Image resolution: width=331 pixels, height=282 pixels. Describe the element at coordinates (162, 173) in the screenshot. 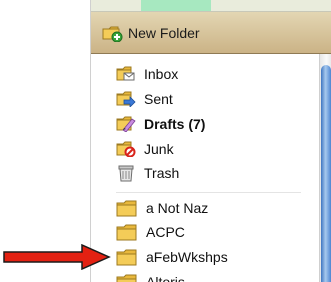

I see `folder-label-trash: Trash` at that location.